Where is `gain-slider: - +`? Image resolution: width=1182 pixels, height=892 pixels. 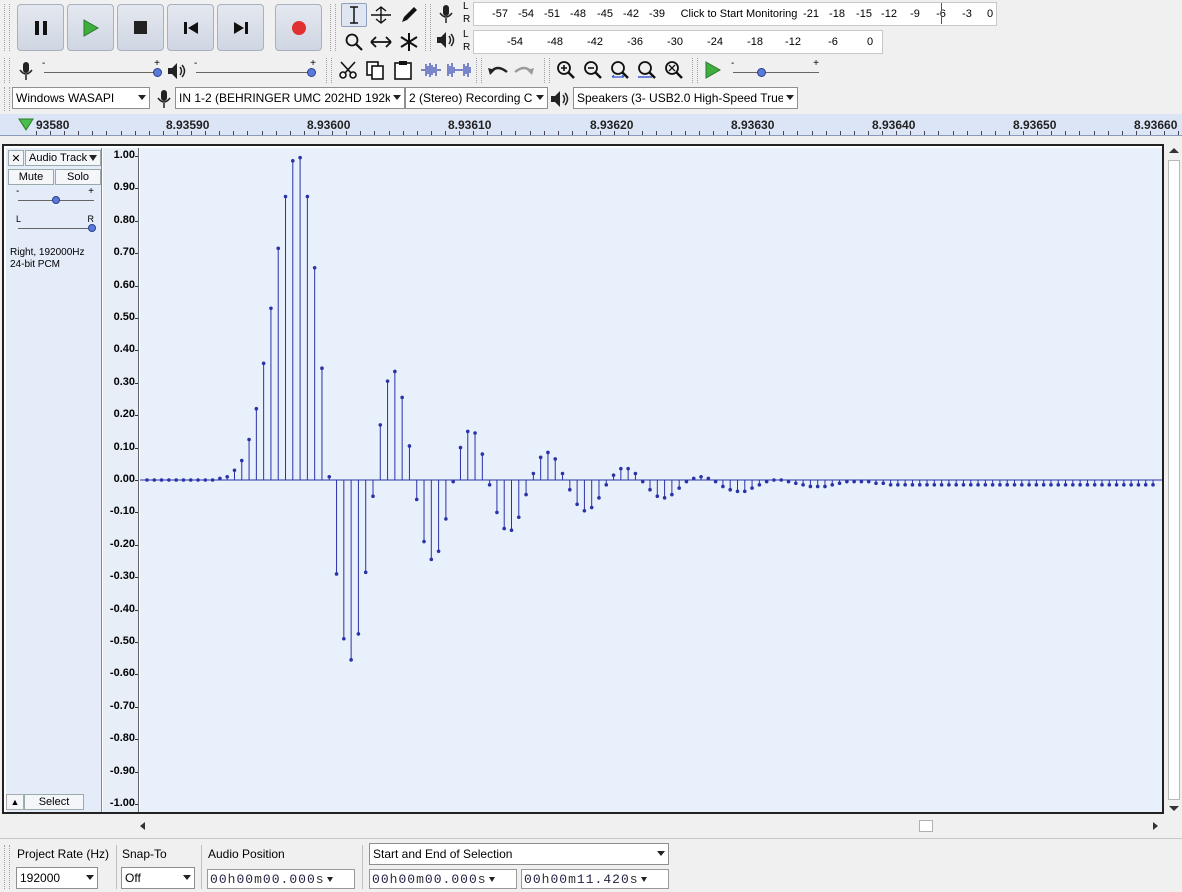
gain-slider: - + is located at coordinates (56, 196).